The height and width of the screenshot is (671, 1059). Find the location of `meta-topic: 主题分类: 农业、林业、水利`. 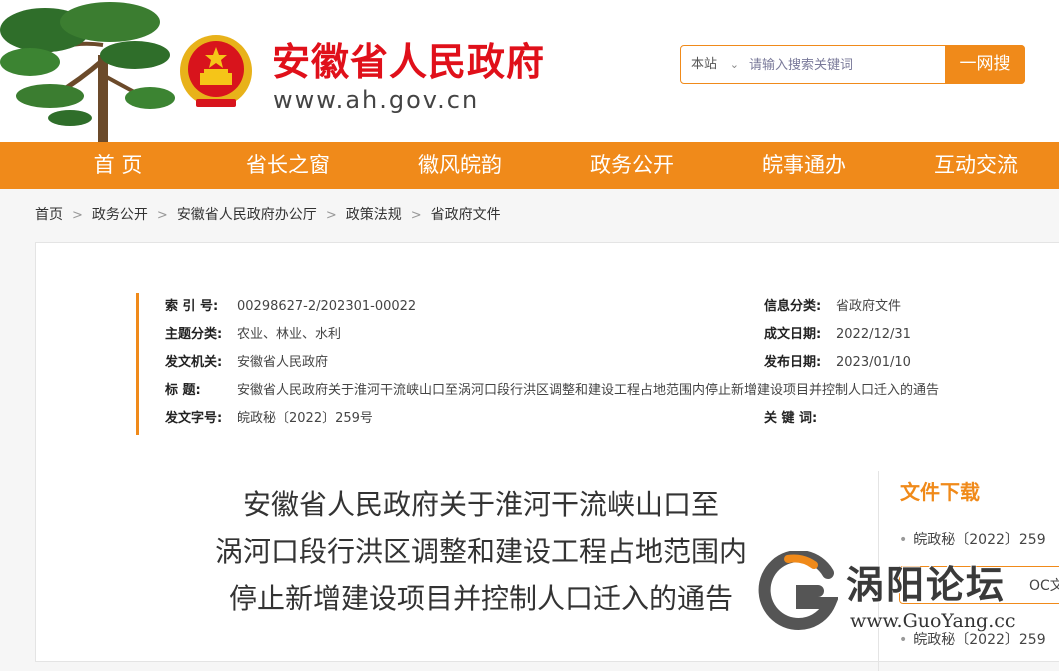

meta-topic: 主题分类: 农业、林业、水利 is located at coordinates (253, 334).